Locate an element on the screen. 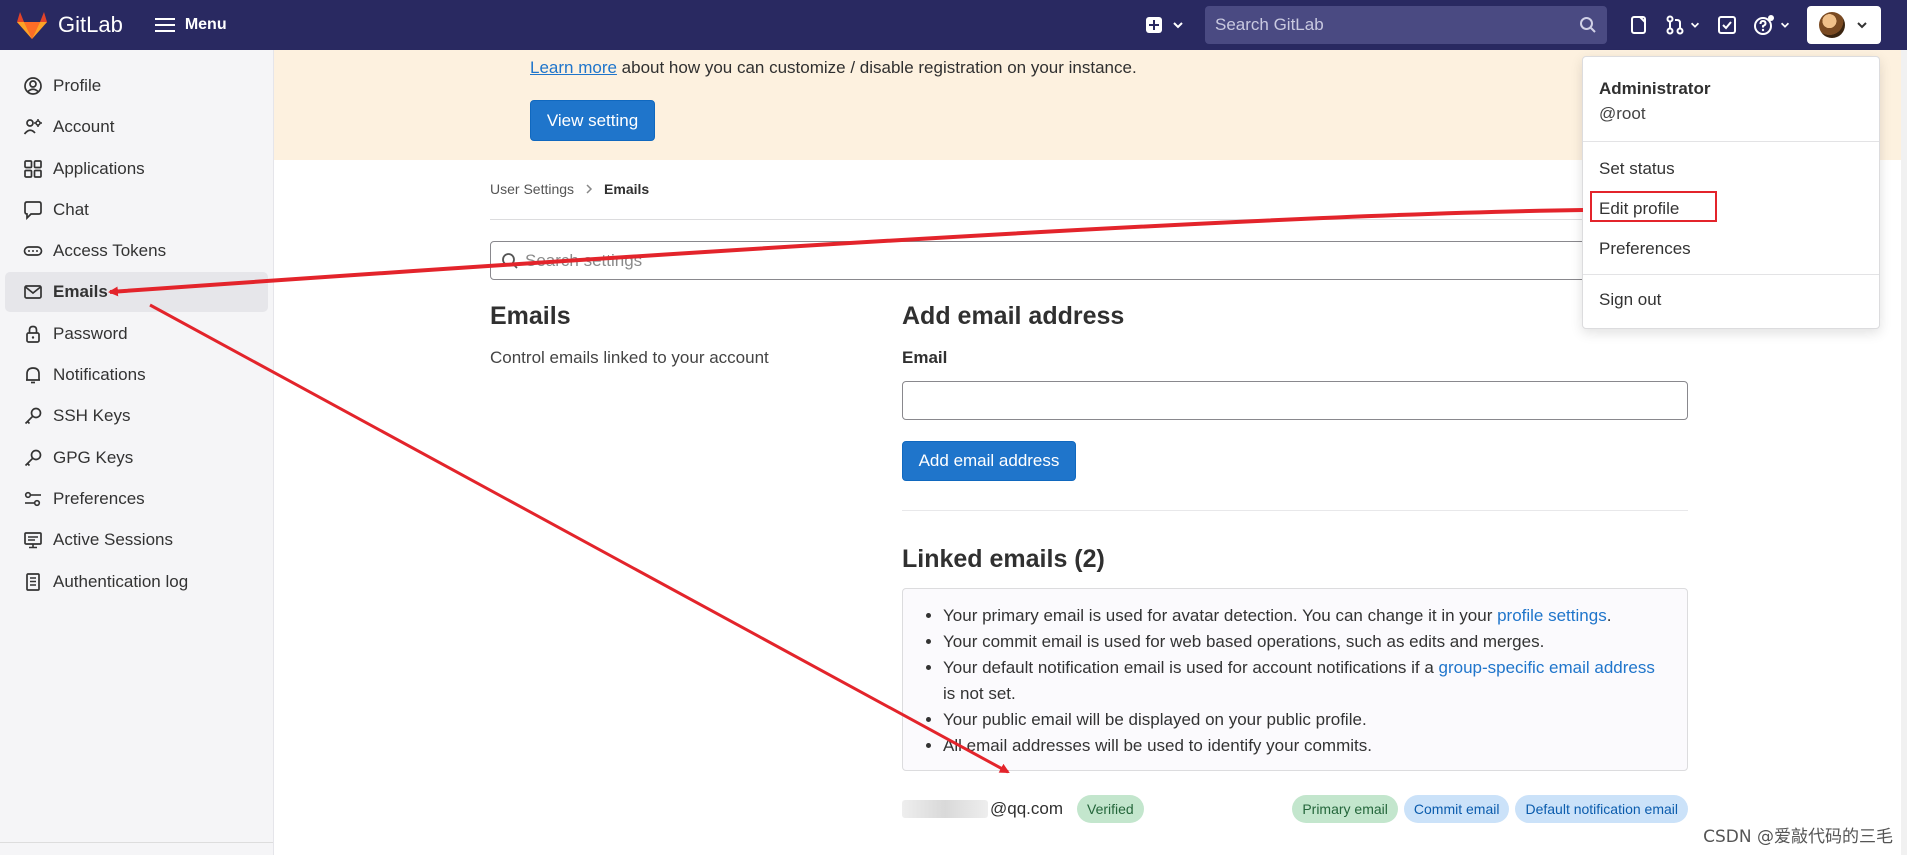 This screenshot has width=1907, height=855. breadcrumb-user-settings: User Settings is located at coordinates (532, 189).